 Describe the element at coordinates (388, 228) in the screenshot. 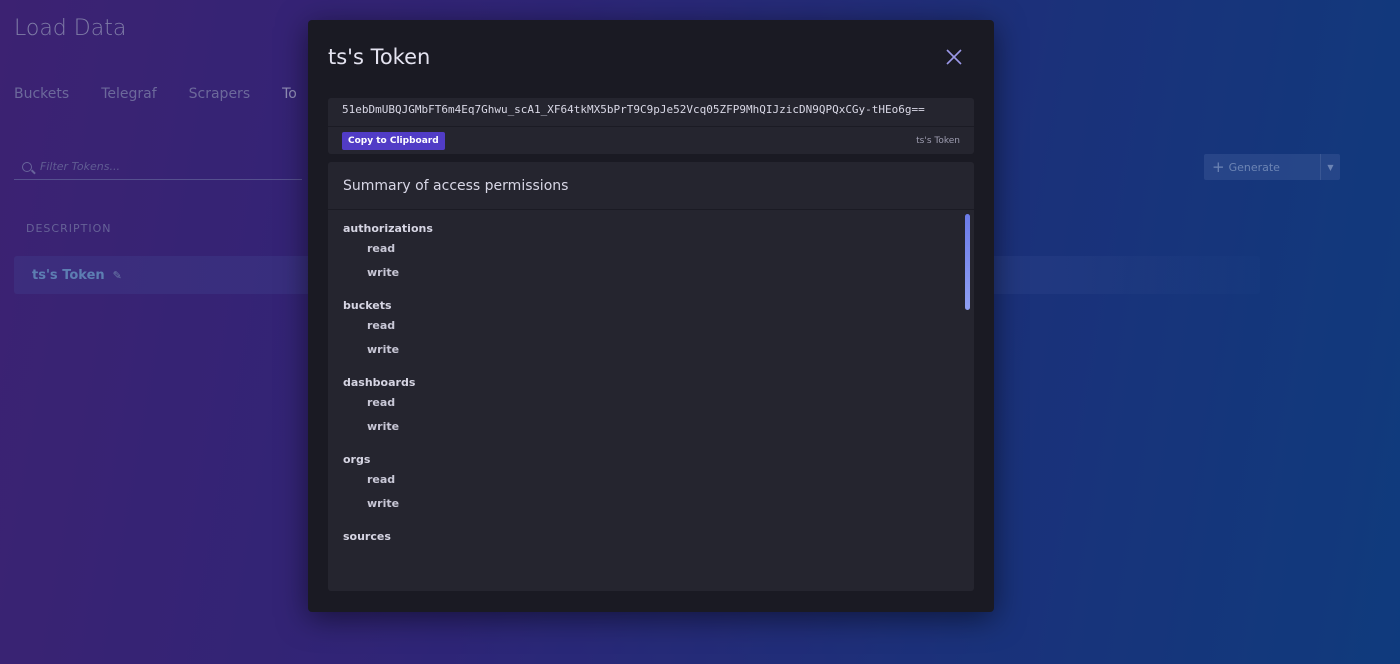

I see `permission-resource: authorizations` at that location.